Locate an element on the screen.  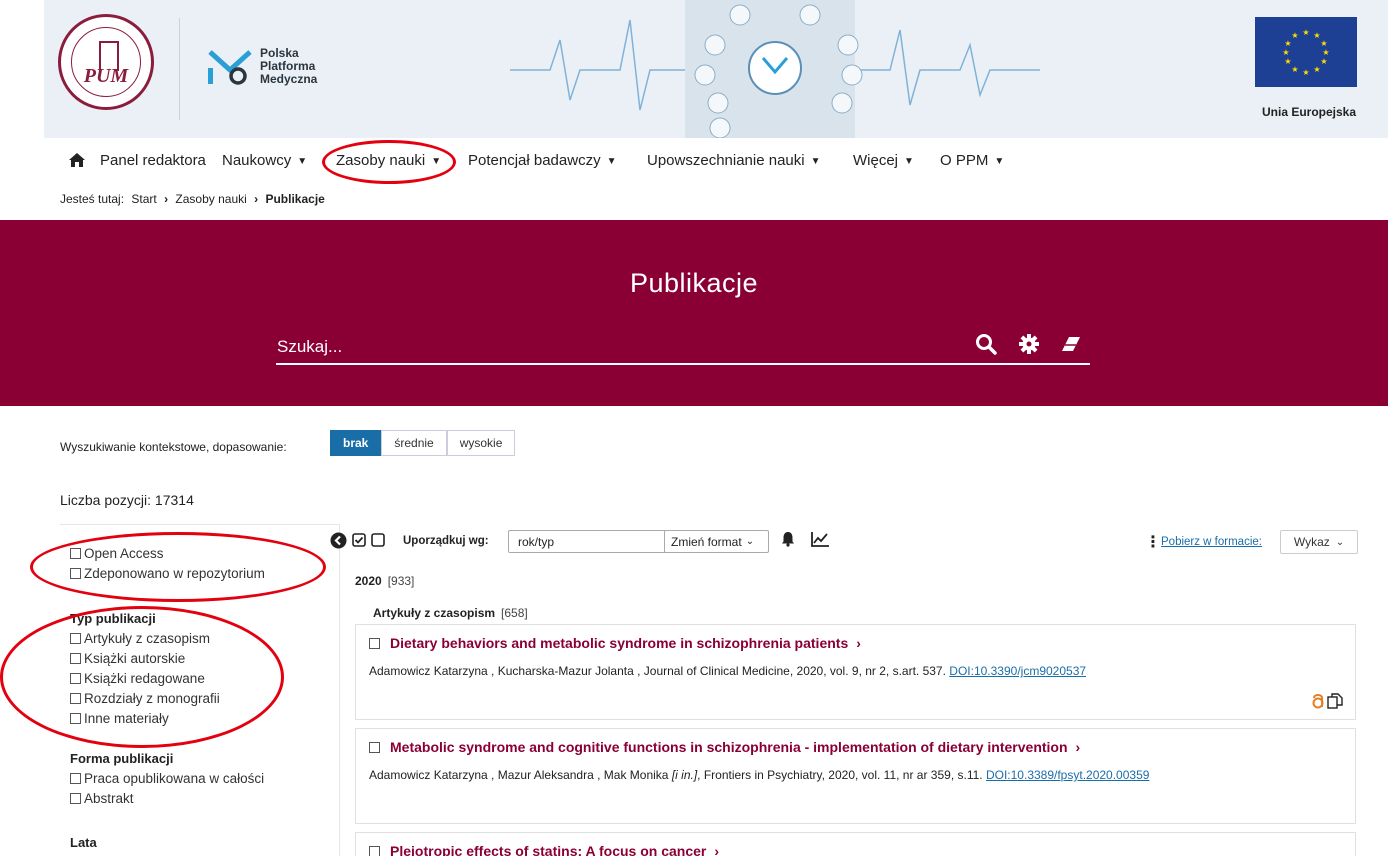
nav-potencjal-badawczy: Potencjał badawczy ▼ is located at coordinates (542, 160).